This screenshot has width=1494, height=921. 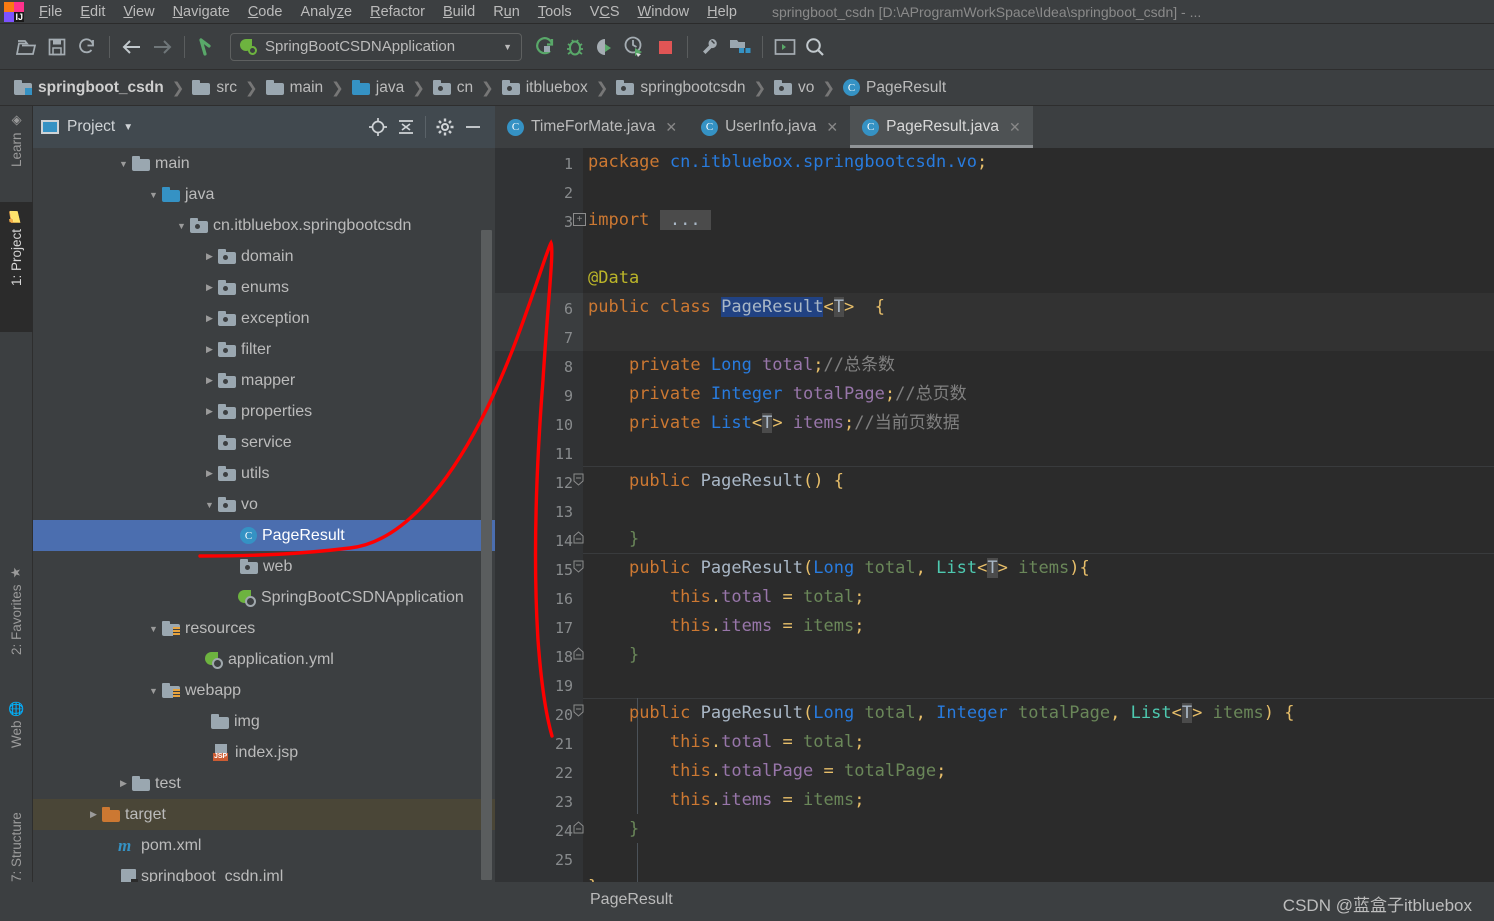 I want to click on breadcrumb-item-itbluebox: itbluebox, so click(x=545, y=88).